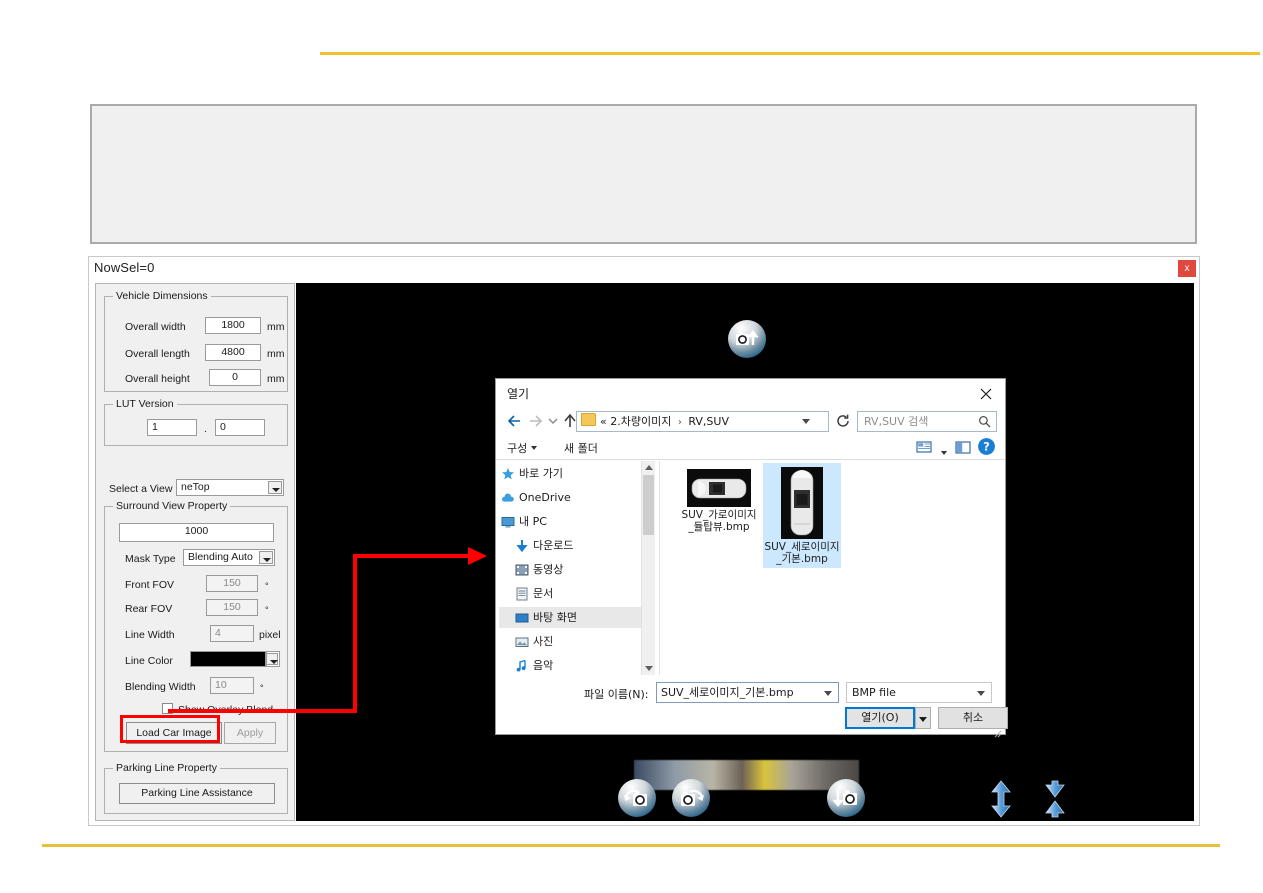 This screenshot has height=893, width=1263. I want to click on front-fov-unit: °, so click(267, 586).